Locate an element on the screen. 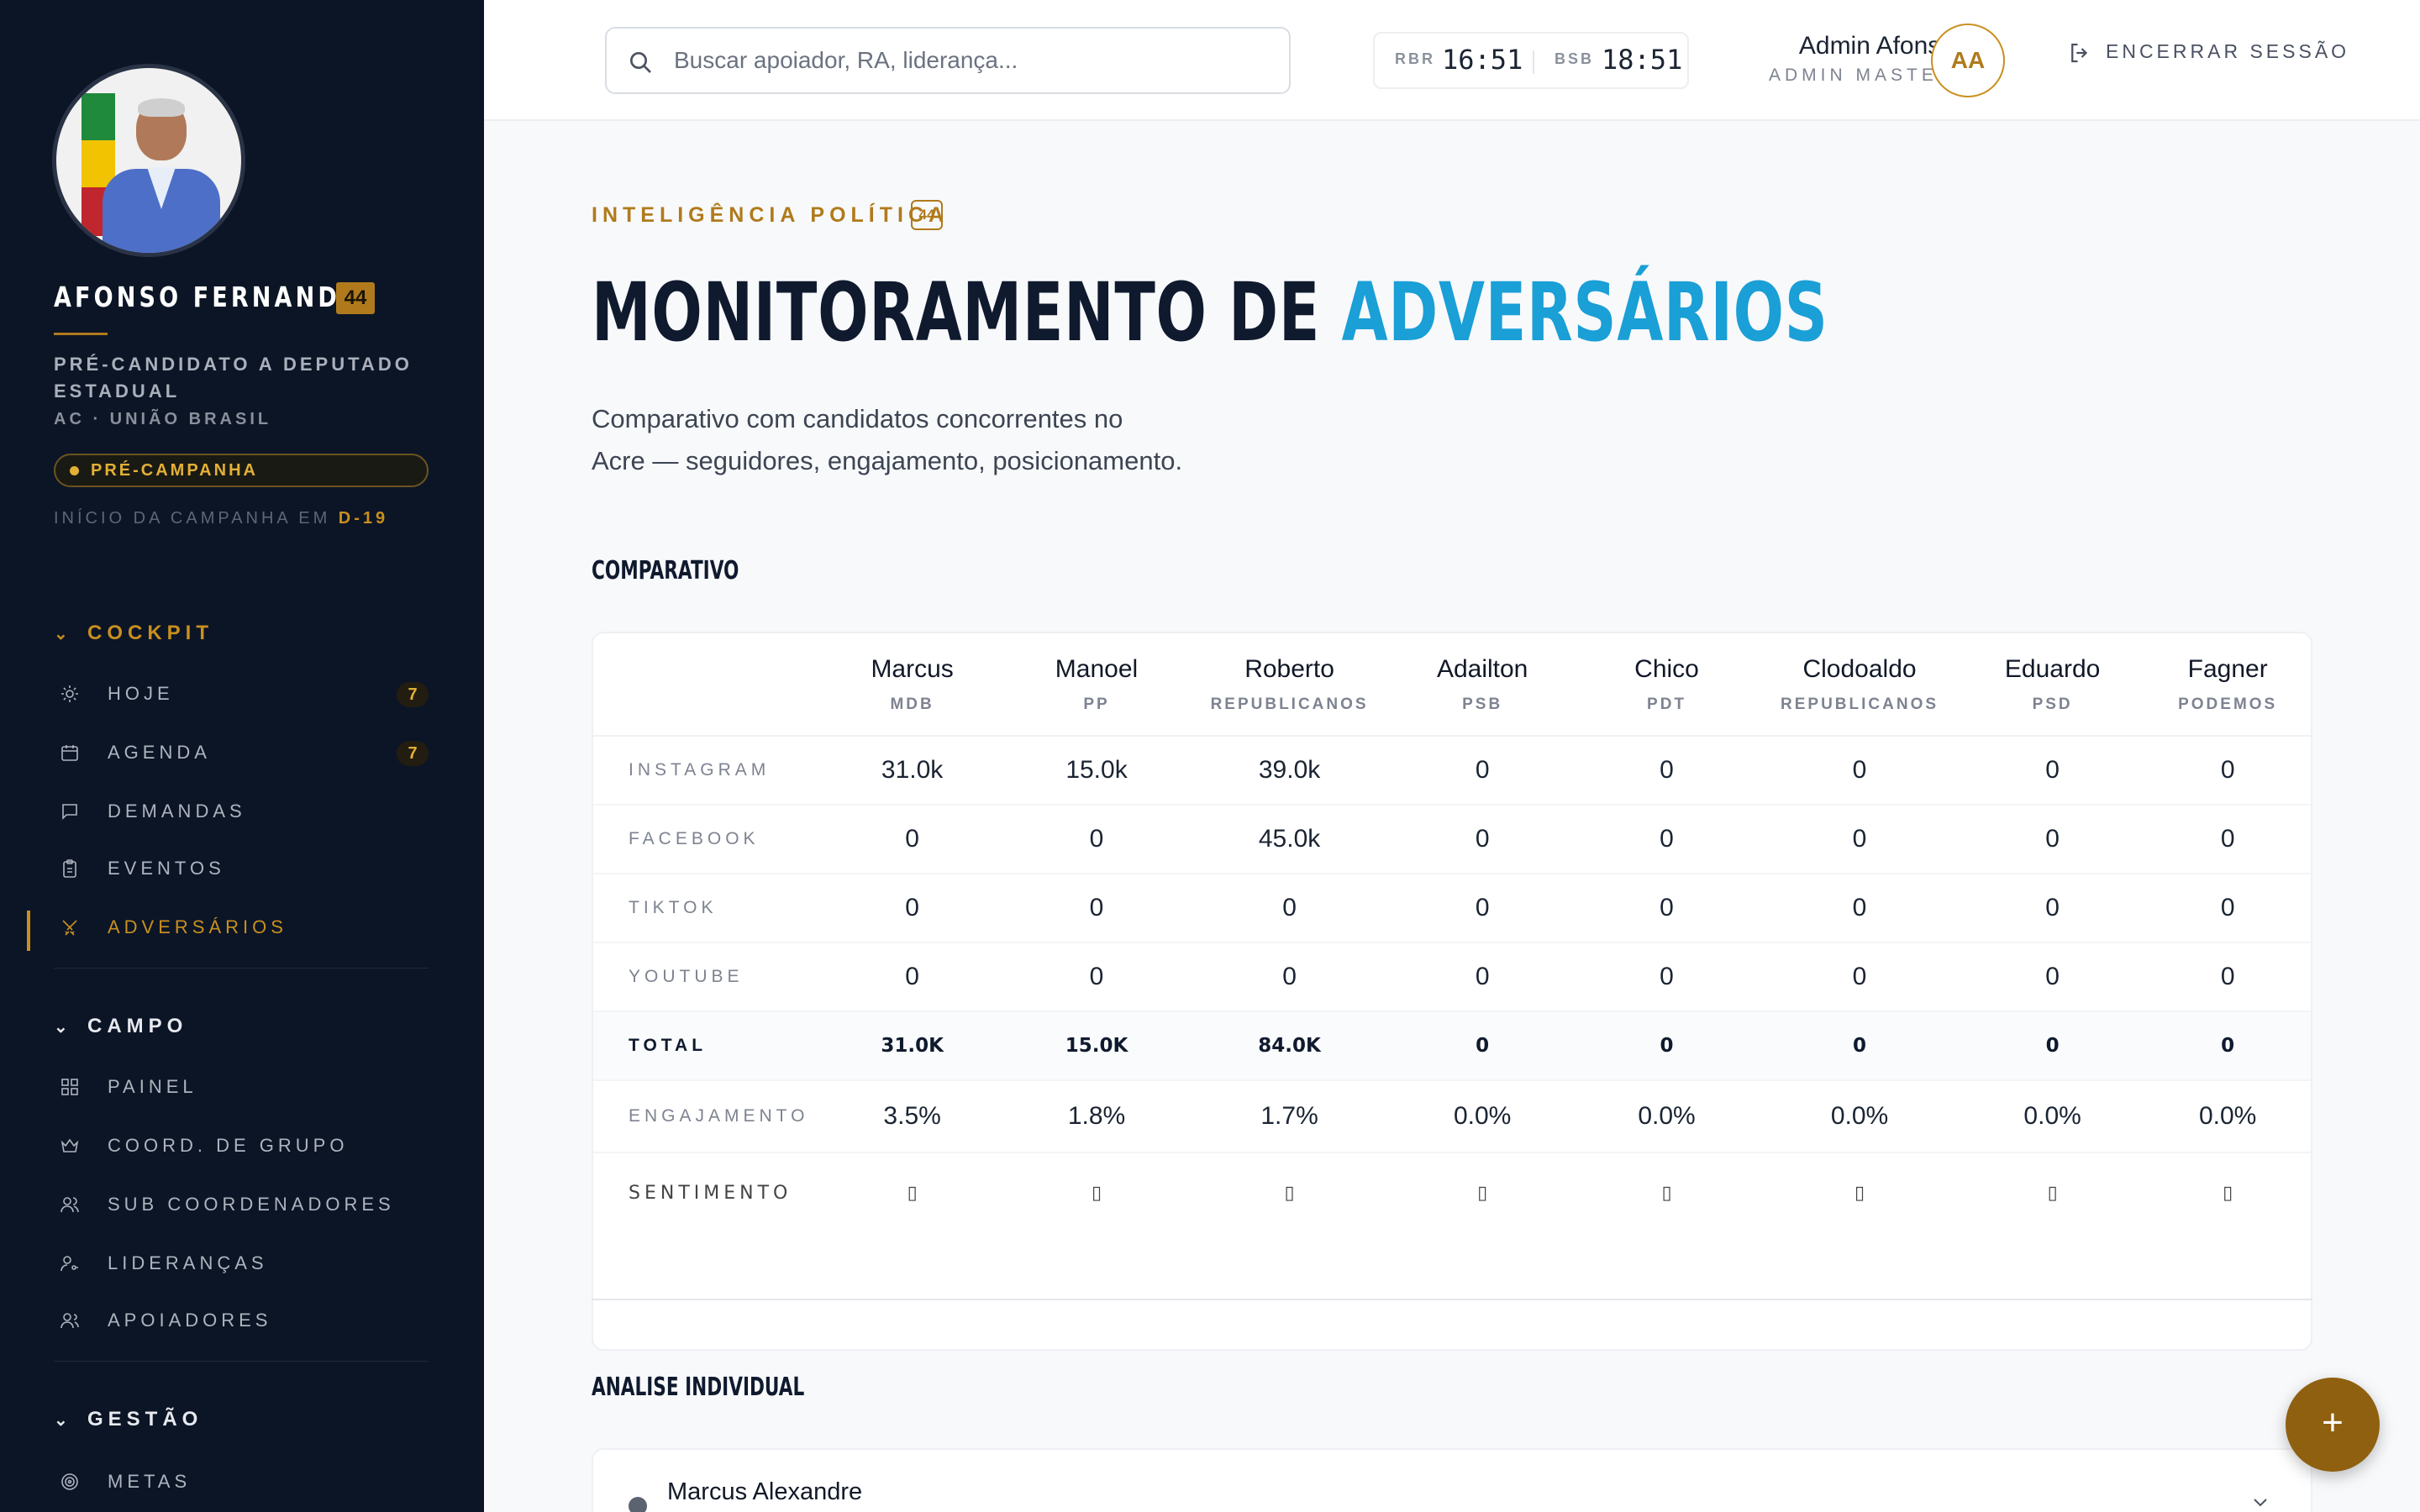 The width and height of the screenshot is (2420, 1512). sidebar-item-label: COORD. DE GRUPO is located at coordinates (228, 1145).